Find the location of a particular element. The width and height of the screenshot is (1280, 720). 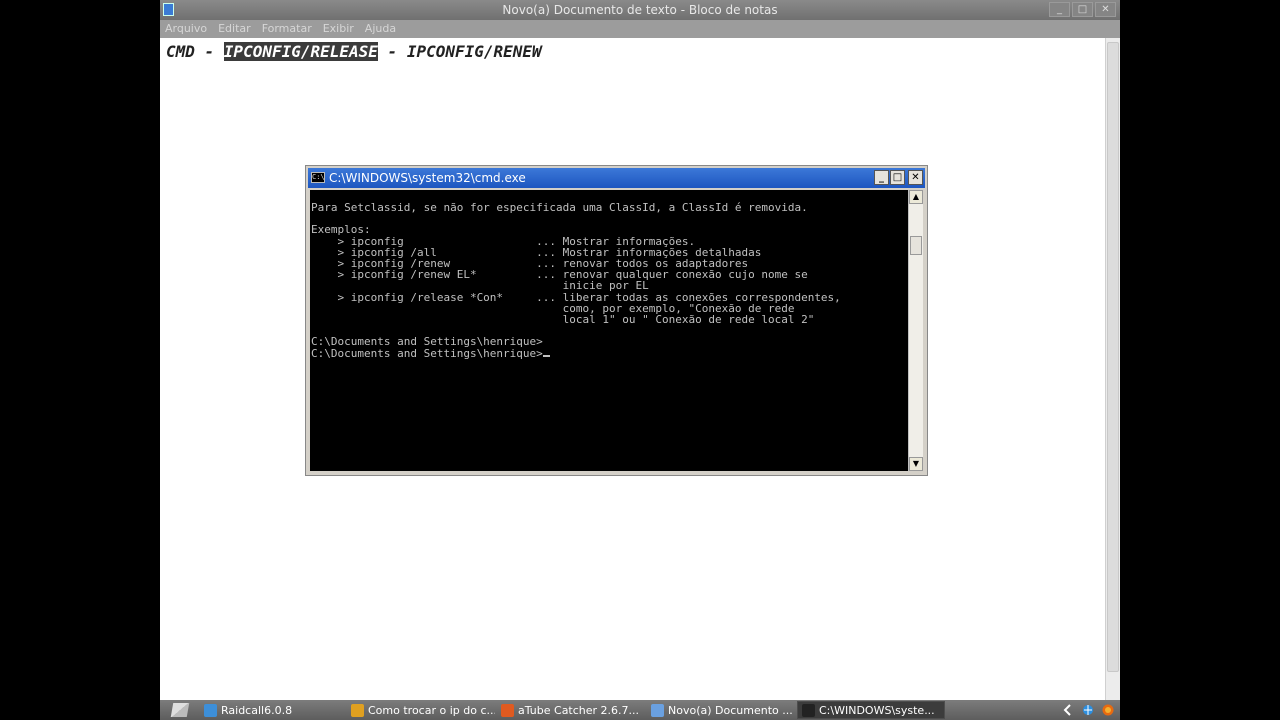

text-before: CMD - is located at coordinates (195, 51).